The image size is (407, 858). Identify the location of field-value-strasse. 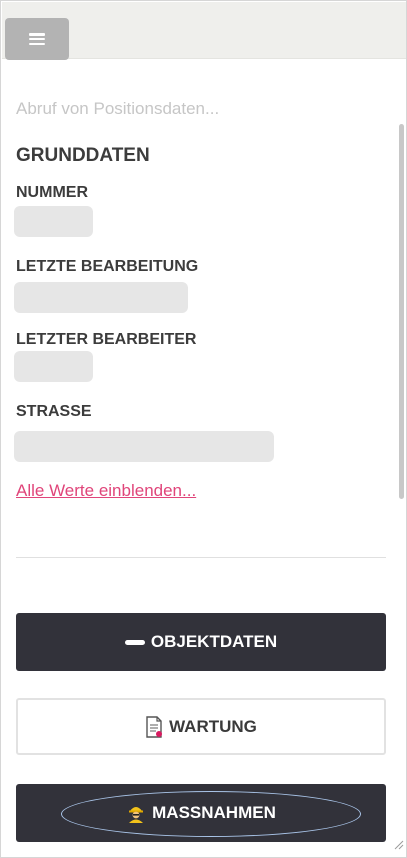
(144, 446).